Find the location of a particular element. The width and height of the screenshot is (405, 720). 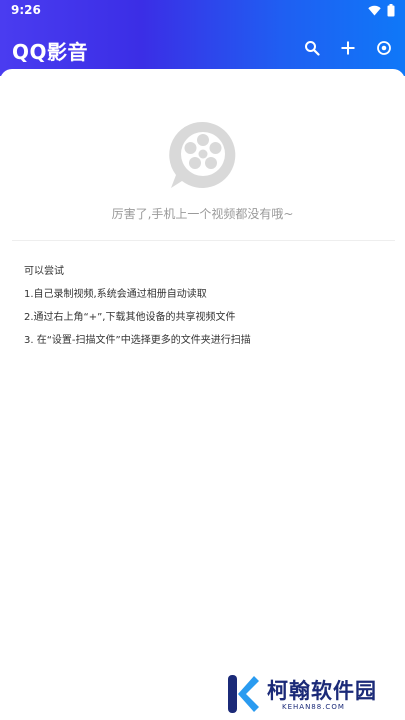

add-button is located at coordinates (348, 48).